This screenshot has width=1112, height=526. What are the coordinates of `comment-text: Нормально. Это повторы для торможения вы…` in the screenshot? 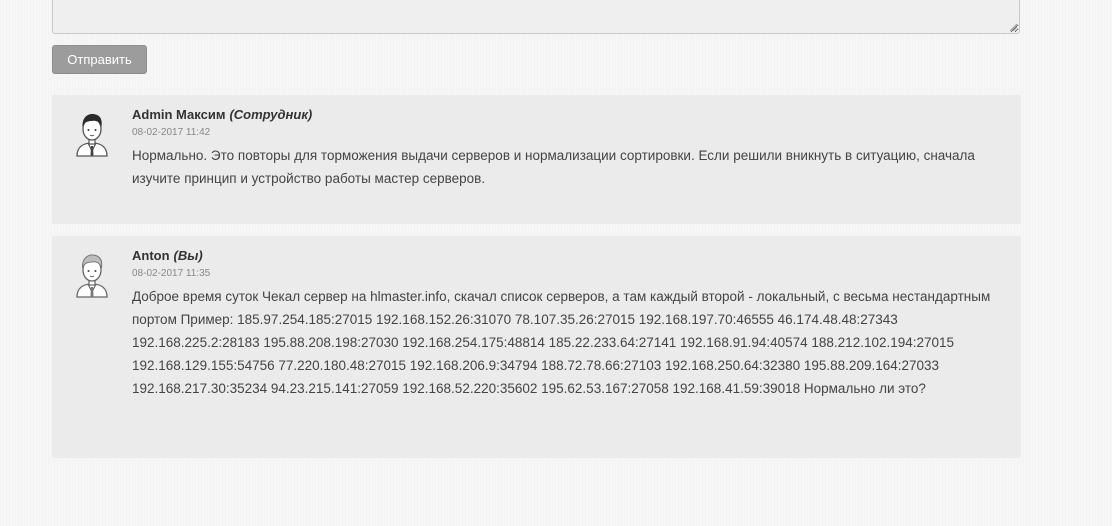 It's located at (553, 167).